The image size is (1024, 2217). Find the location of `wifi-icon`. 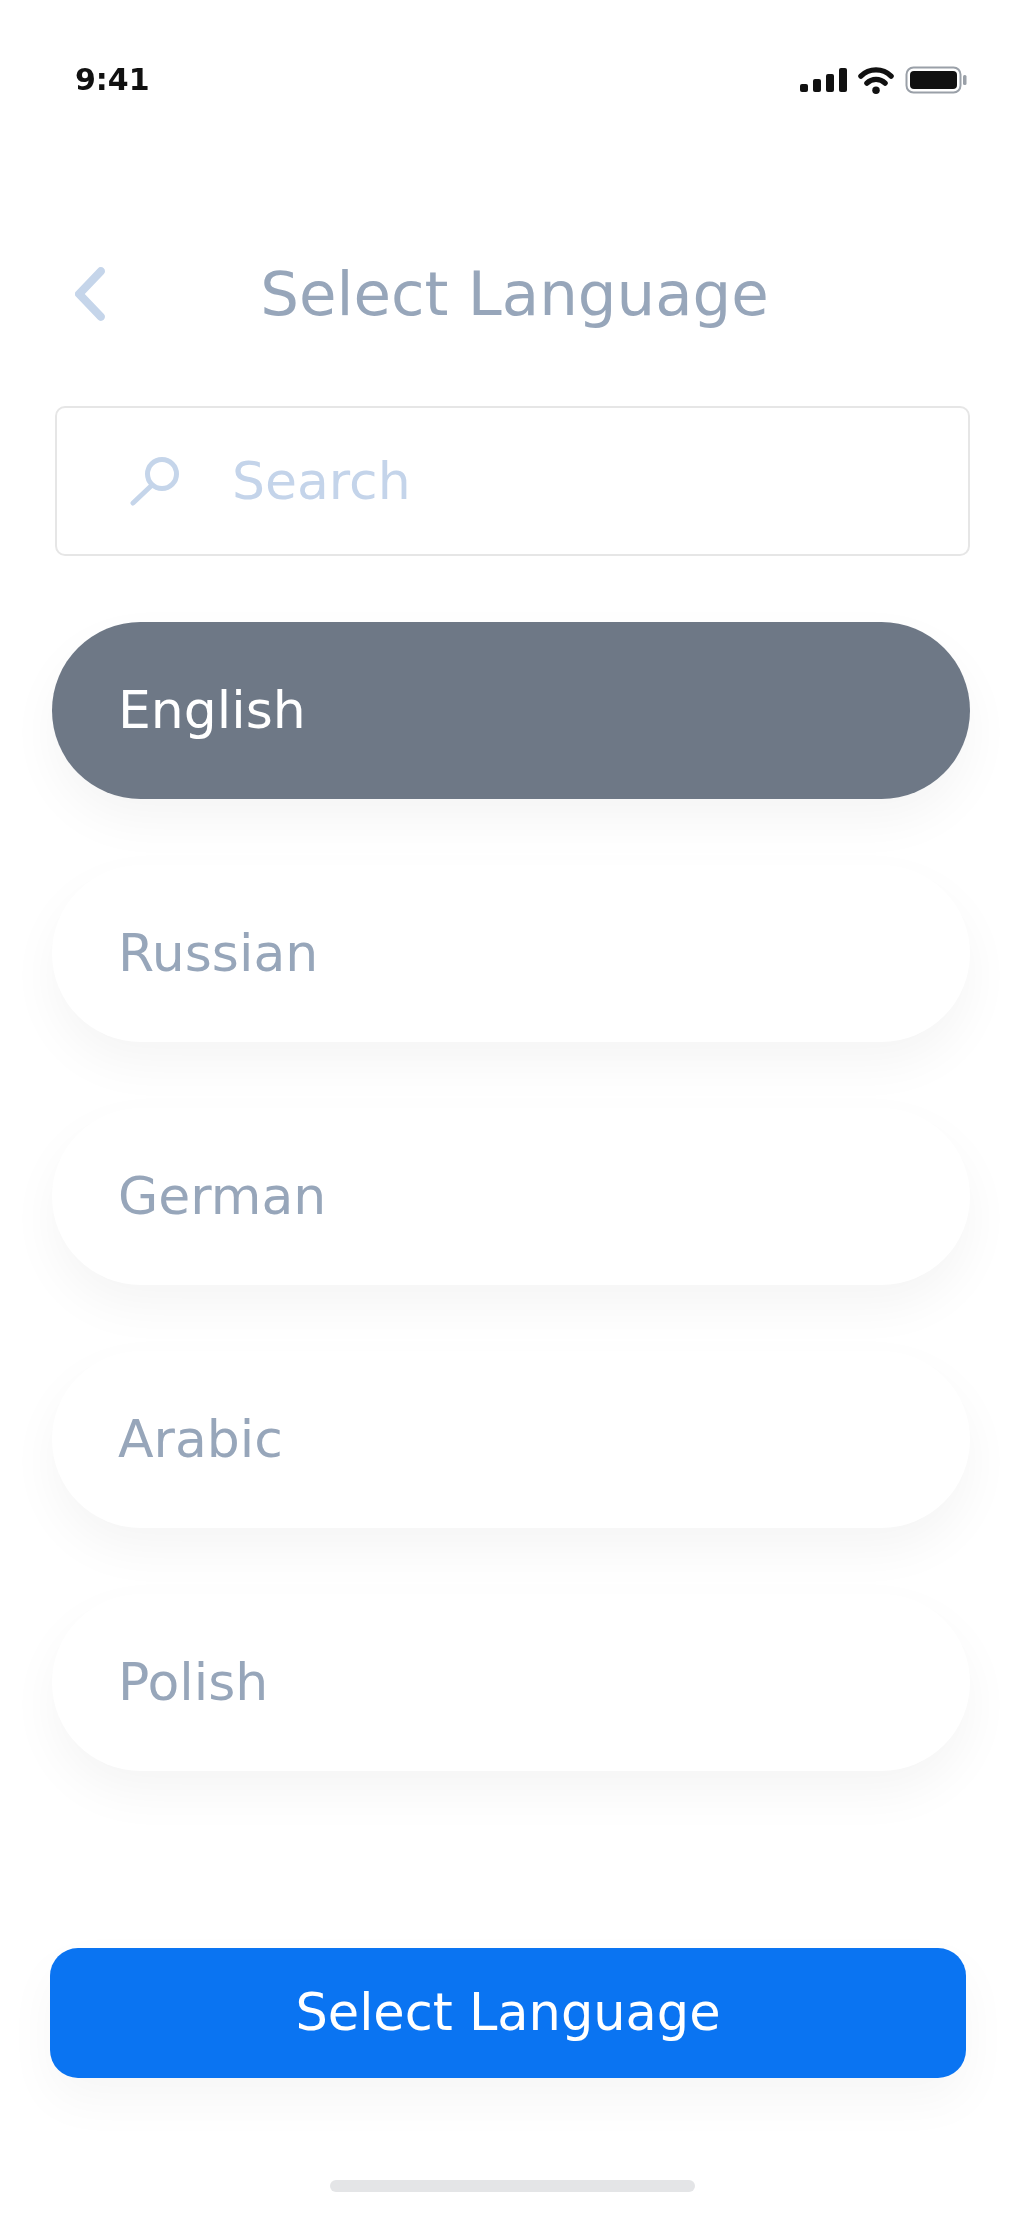

wifi-icon is located at coordinates (876, 80).